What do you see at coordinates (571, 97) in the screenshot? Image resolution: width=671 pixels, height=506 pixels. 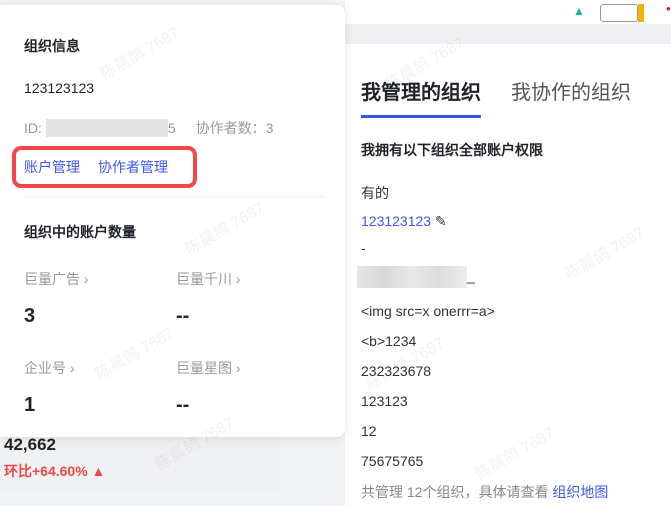 I see `tab-collaborated-orgs: 我协作的组织` at bounding box center [571, 97].